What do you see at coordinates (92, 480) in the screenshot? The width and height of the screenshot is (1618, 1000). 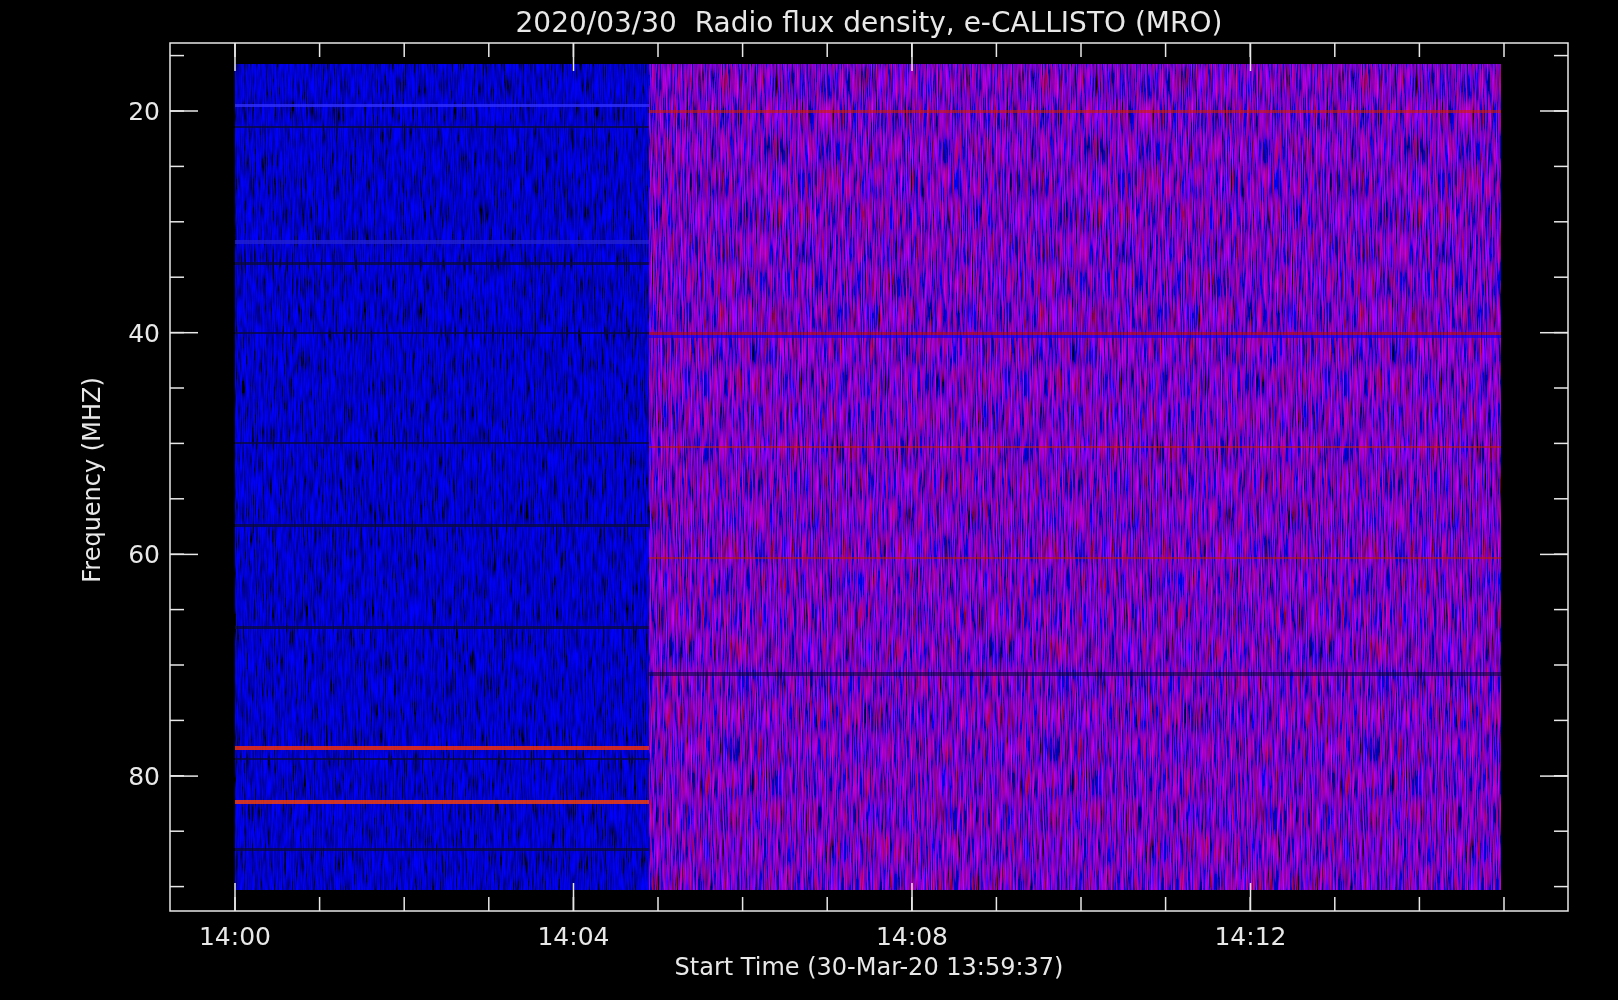 I see `axis-label: Frequency (MHZ)` at bounding box center [92, 480].